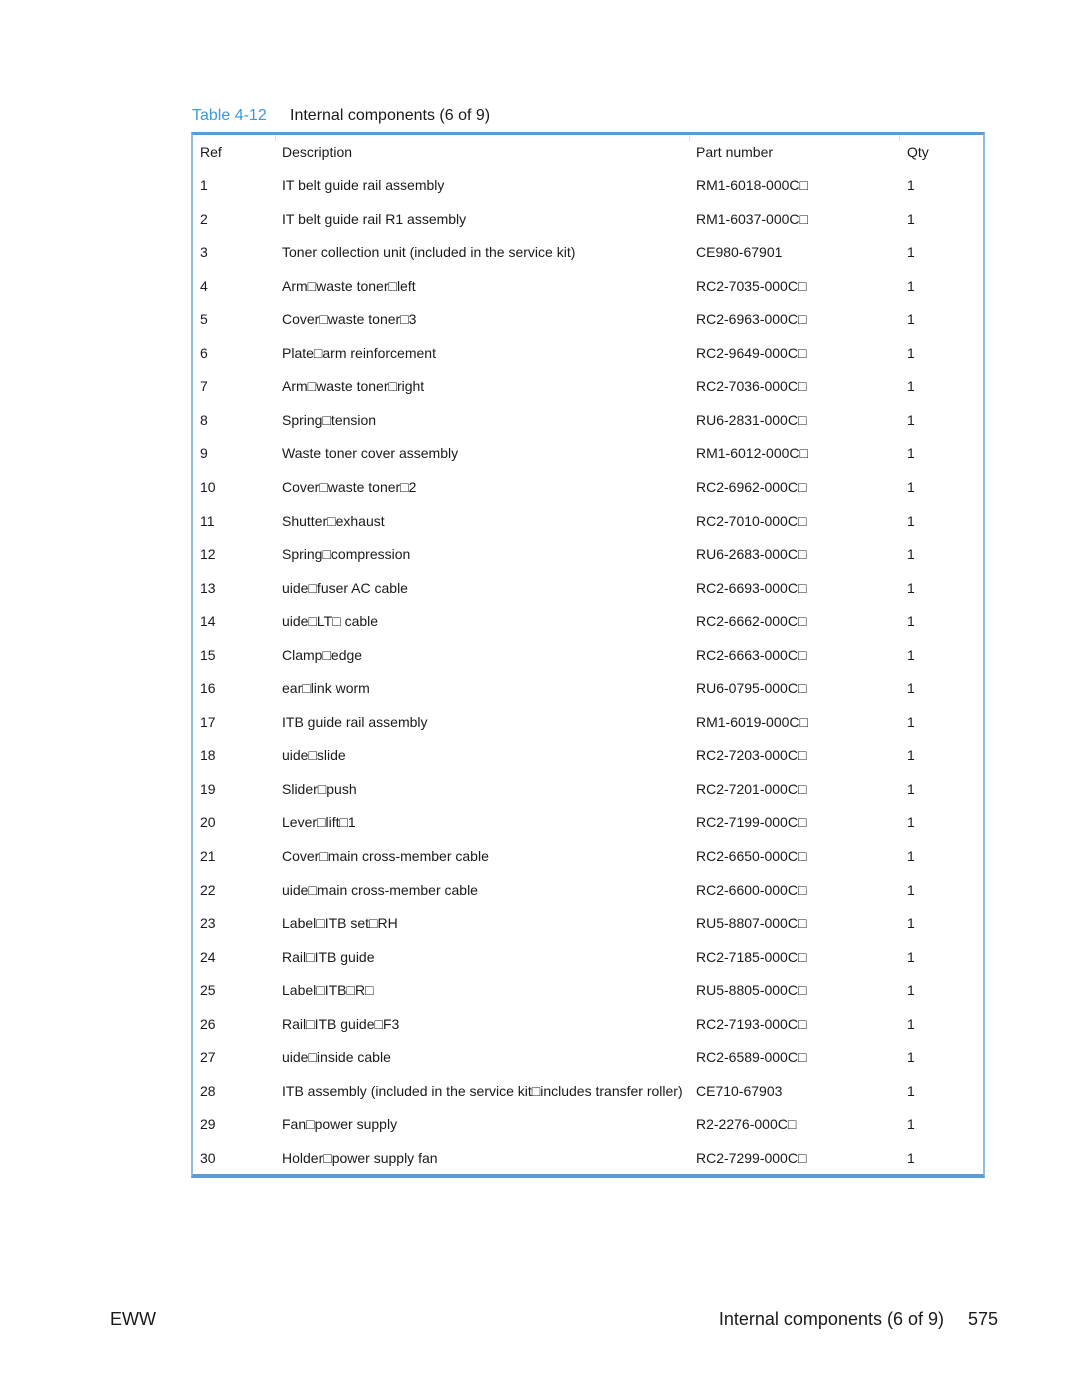  I want to click on description-cell: Holder□power supply fan, so click(360, 1157).